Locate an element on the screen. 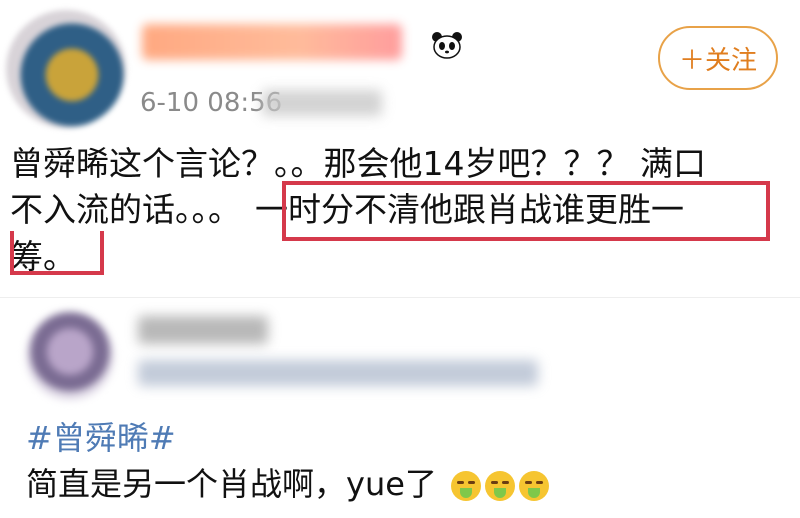  post-meta-blurred is located at coordinates (338, 373).